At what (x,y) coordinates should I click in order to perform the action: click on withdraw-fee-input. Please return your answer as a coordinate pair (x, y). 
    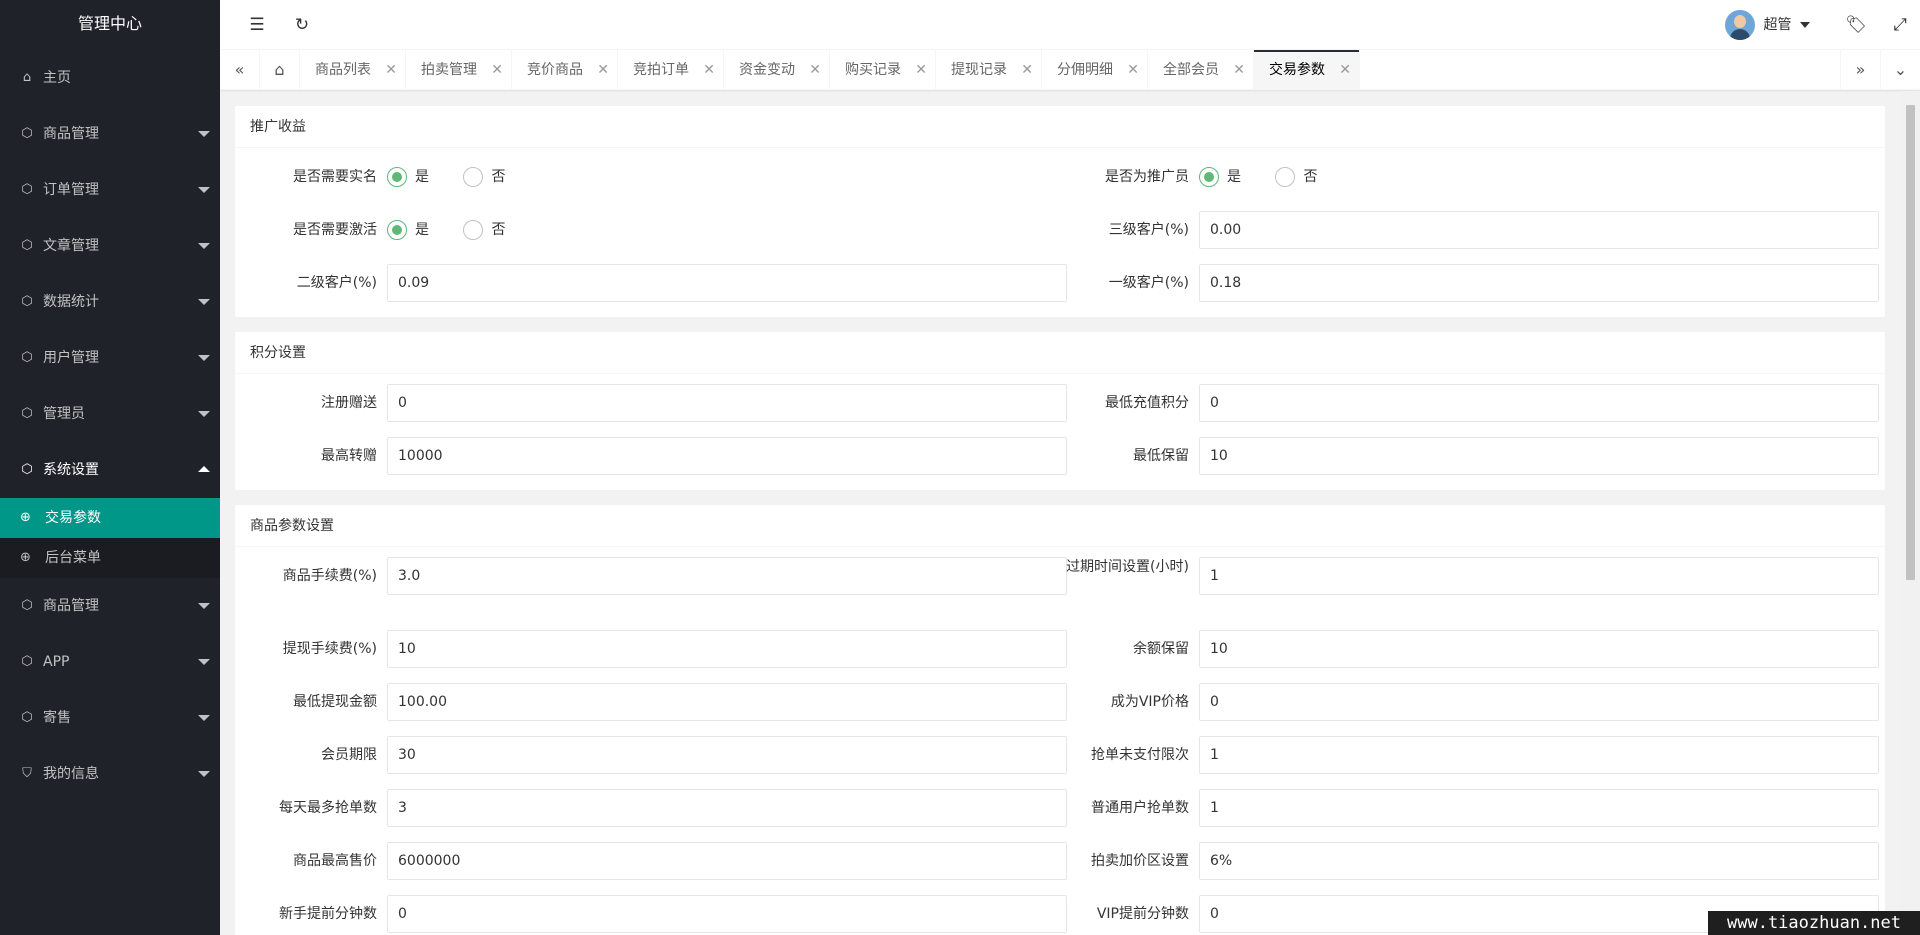
    Looking at the image, I should click on (727, 649).